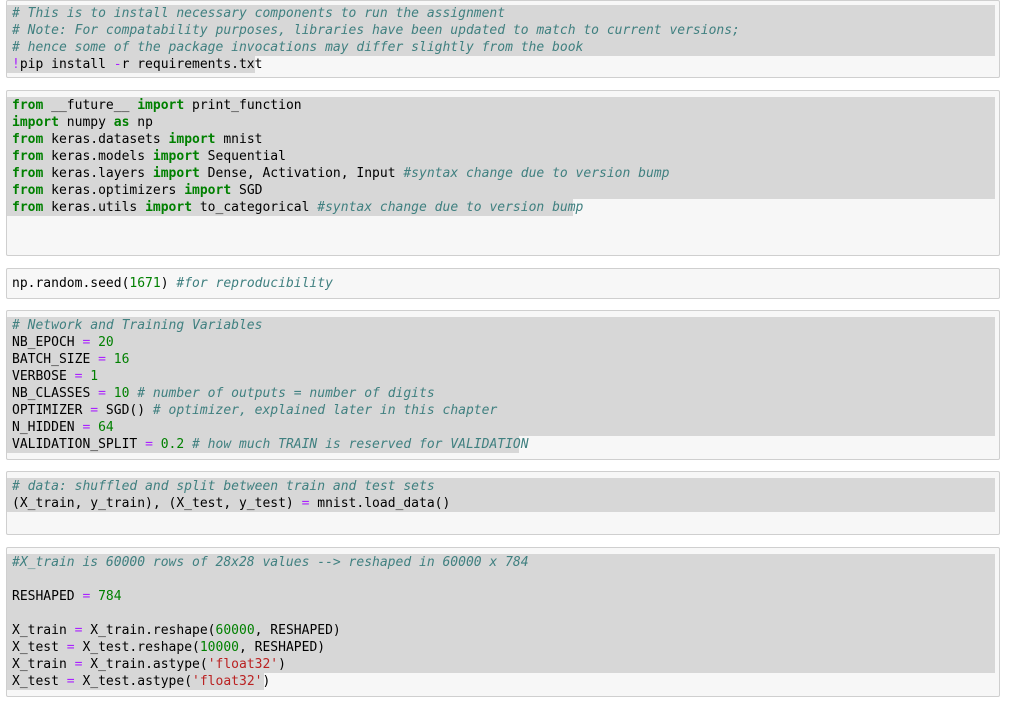  I want to click on code-token: # number of outputs = number of digits, so click(286, 393).